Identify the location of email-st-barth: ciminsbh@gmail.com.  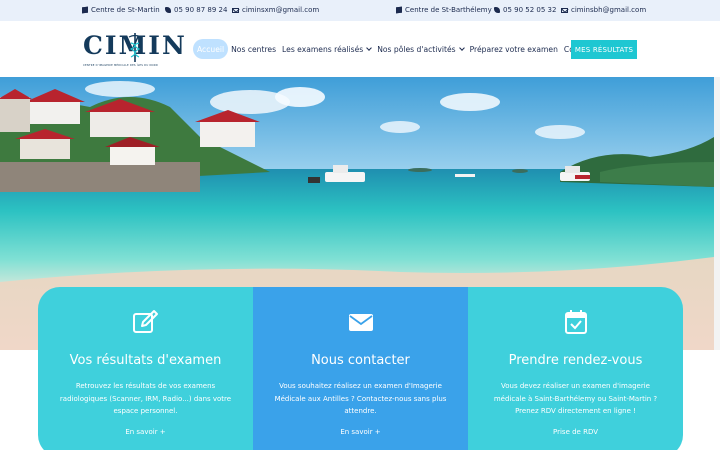
(603, 10).